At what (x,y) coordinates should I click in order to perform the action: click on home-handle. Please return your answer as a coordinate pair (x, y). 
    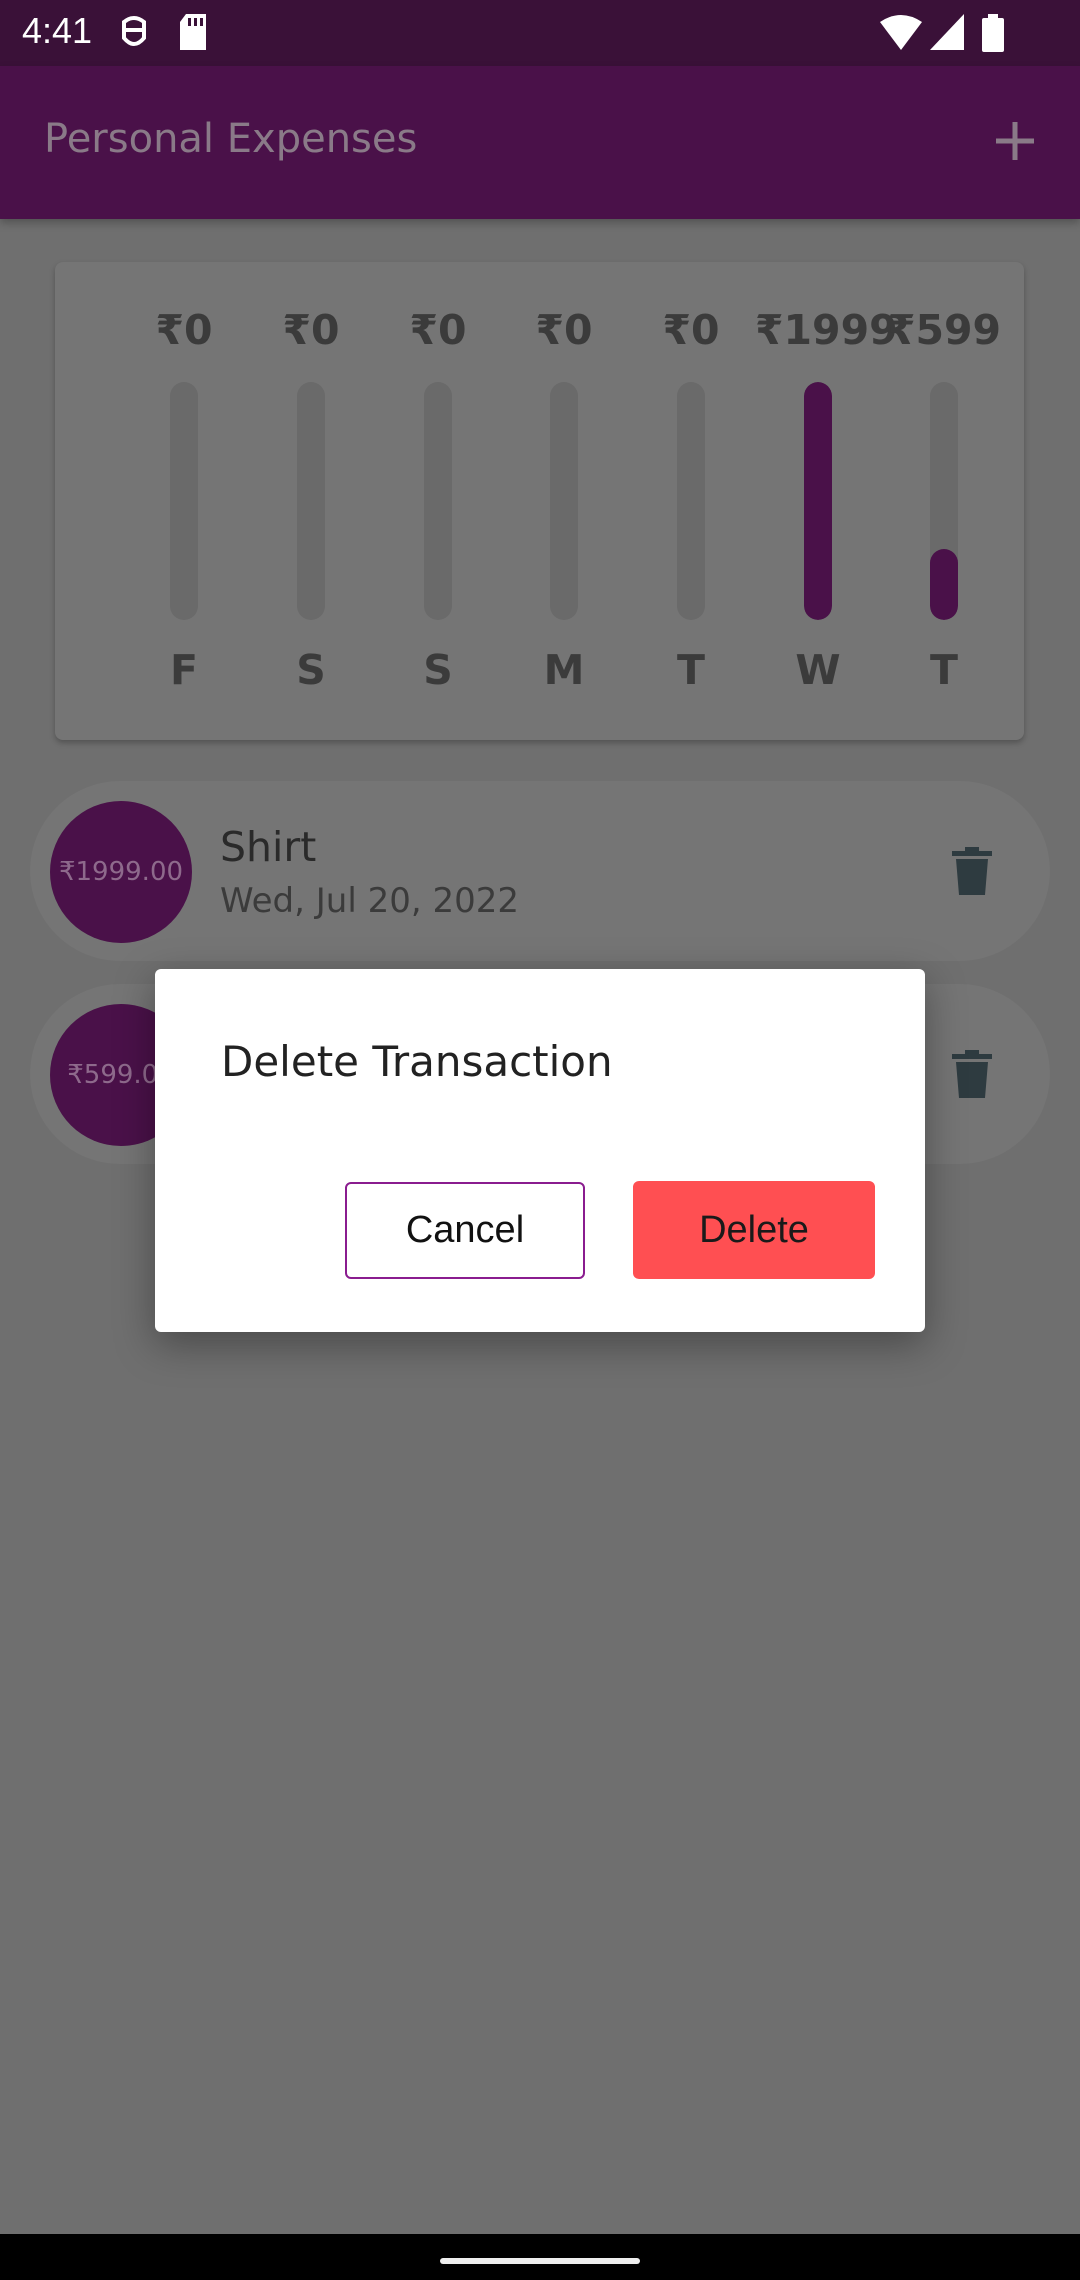
    Looking at the image, I should click on (540, 2261).